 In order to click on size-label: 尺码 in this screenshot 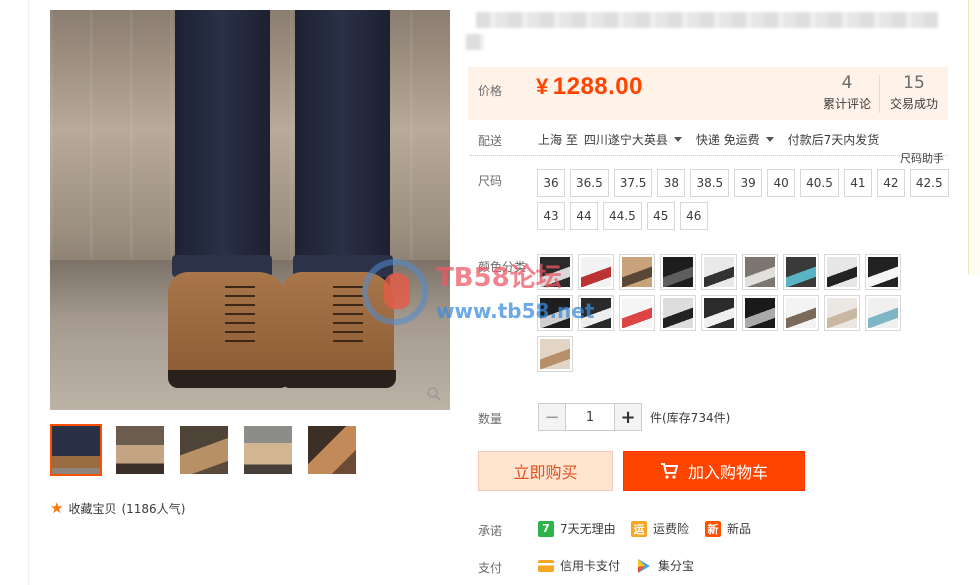, I will do `click(490, 181)`.